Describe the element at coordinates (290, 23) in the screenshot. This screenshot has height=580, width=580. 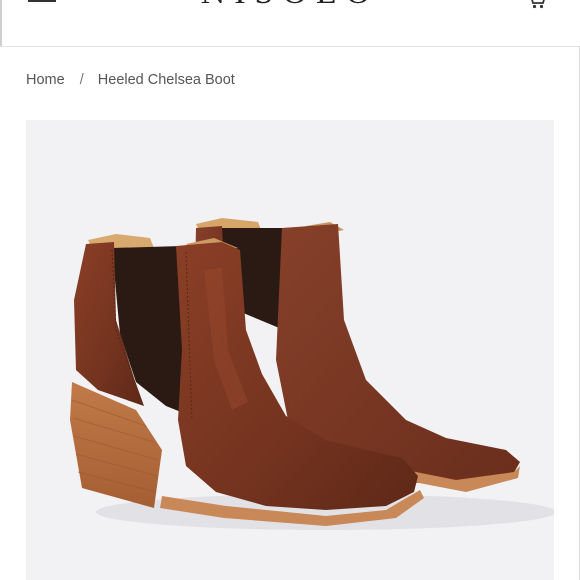
I see `site-header: NISOLO` at that location.